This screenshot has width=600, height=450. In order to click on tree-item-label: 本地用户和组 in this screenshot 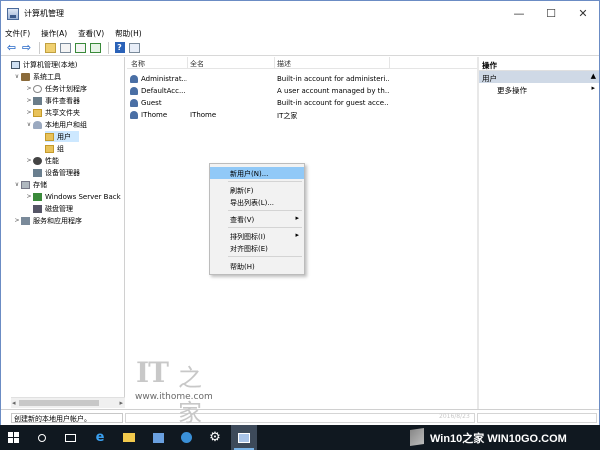, I will do `click(66, 124)`.